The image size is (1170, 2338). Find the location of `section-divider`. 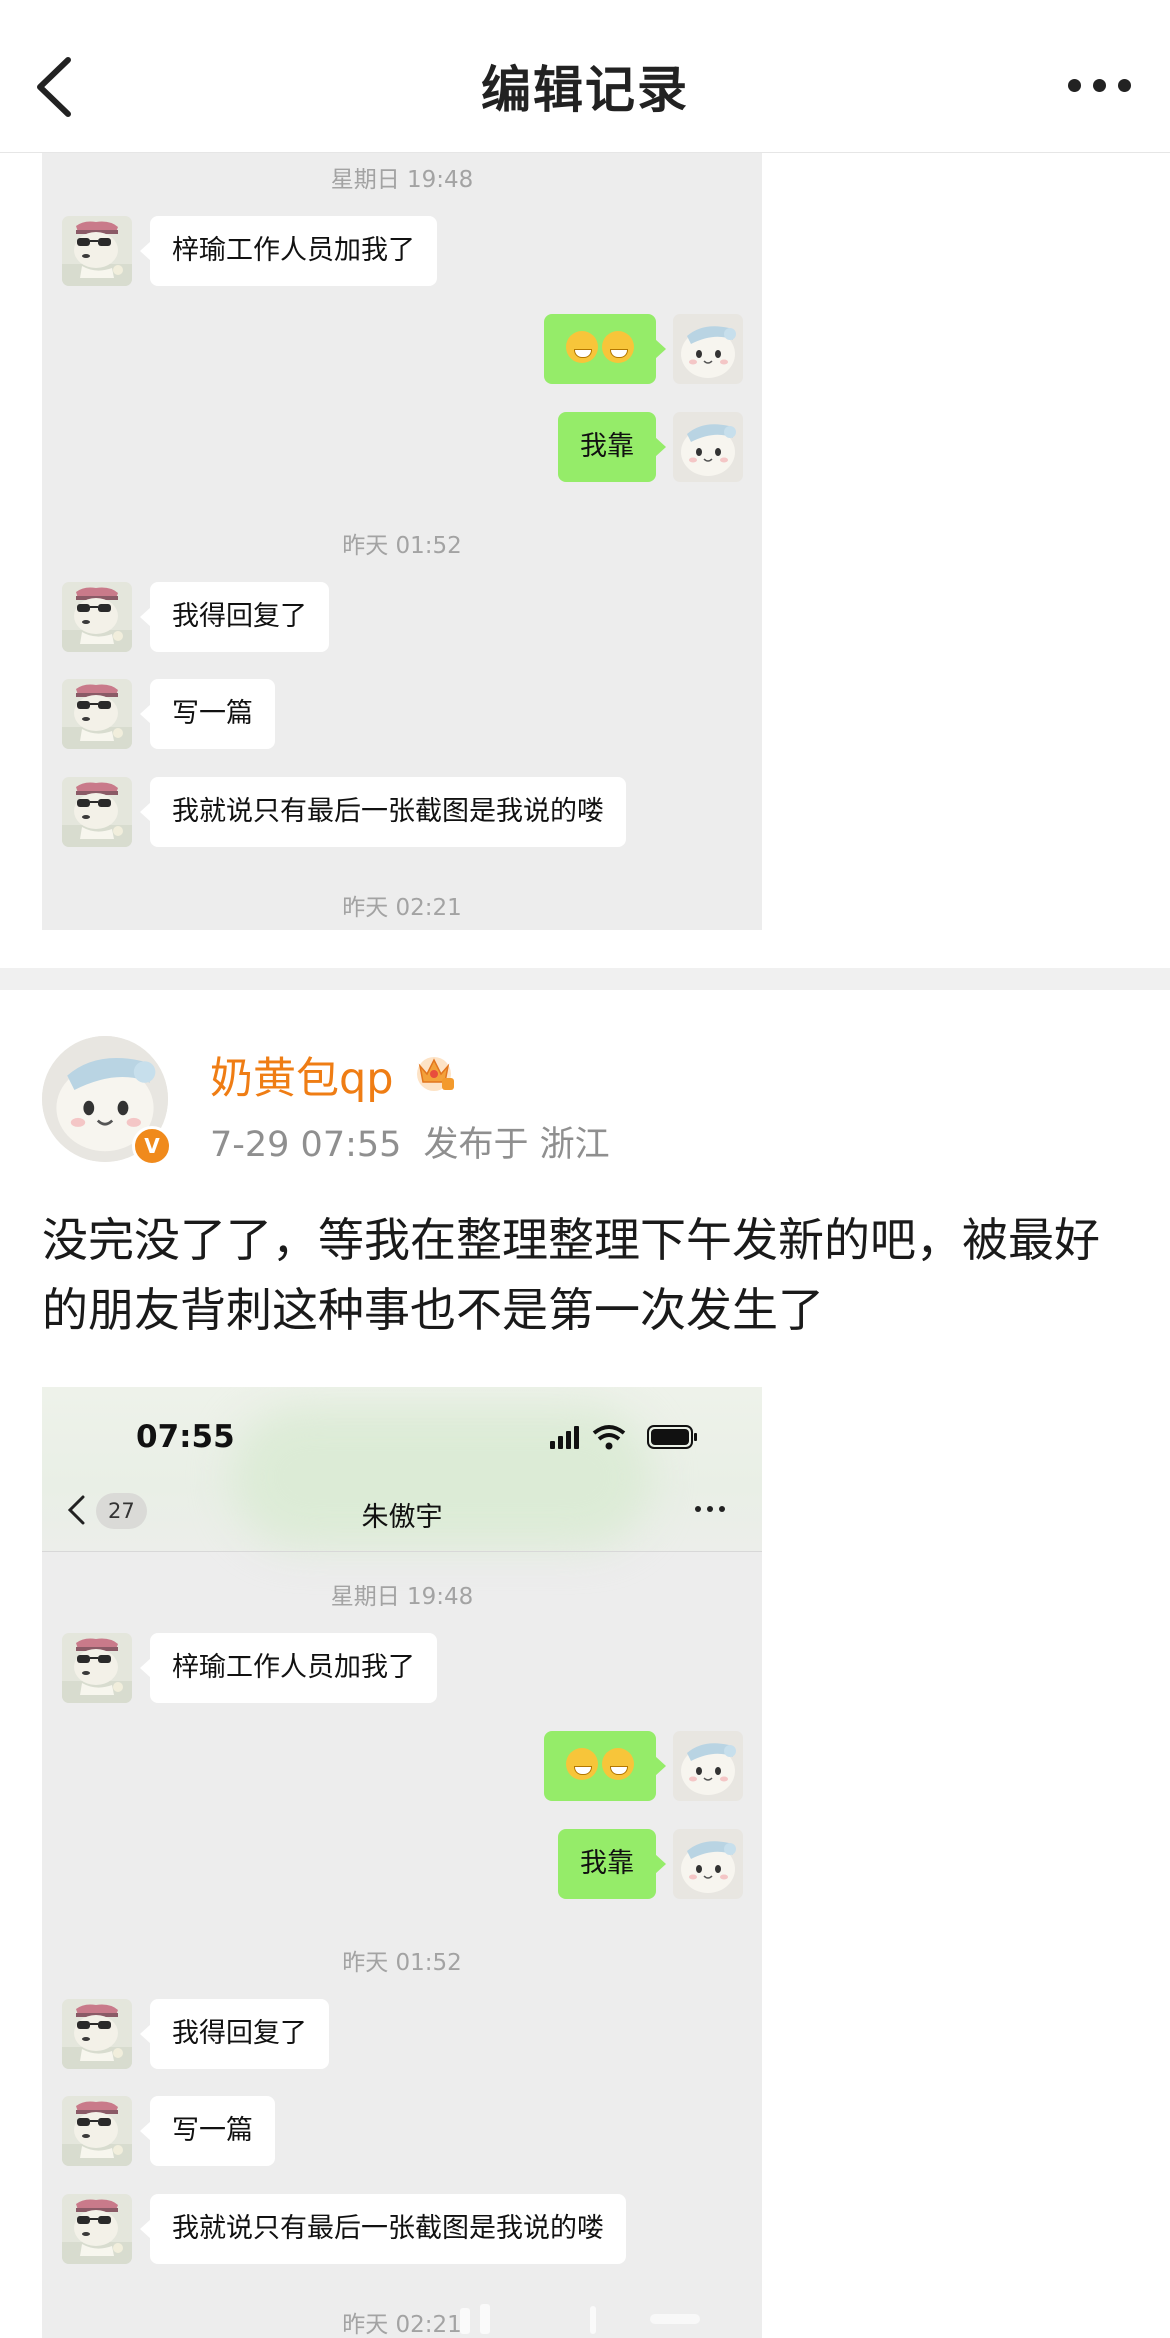

section-divider is located at coordinates (585, 979).